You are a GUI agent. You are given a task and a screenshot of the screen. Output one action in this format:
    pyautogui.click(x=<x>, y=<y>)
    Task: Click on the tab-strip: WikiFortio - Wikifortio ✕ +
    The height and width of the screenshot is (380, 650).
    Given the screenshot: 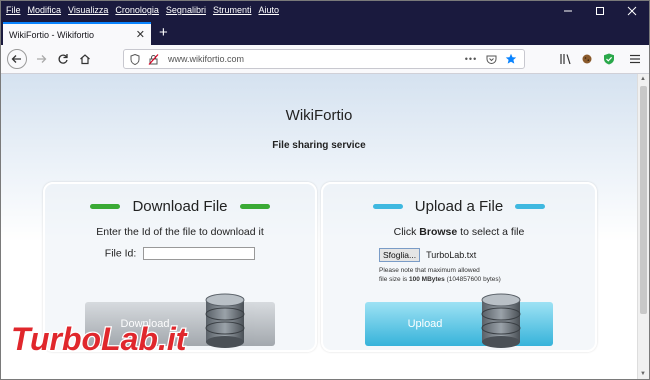 What is the action you would take?
    pyautogui.click(x=325, y=33)
    